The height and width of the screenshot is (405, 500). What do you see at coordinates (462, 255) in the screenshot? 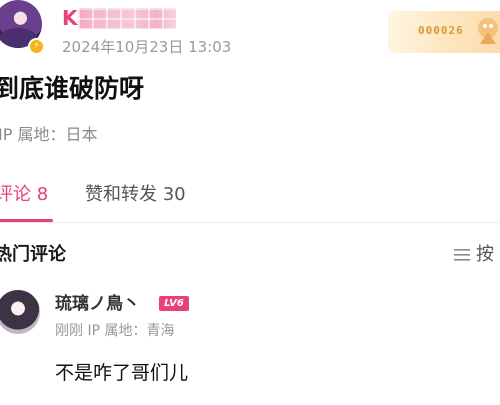
I see `sort-lines-icon` at bounding box center [462, 255].